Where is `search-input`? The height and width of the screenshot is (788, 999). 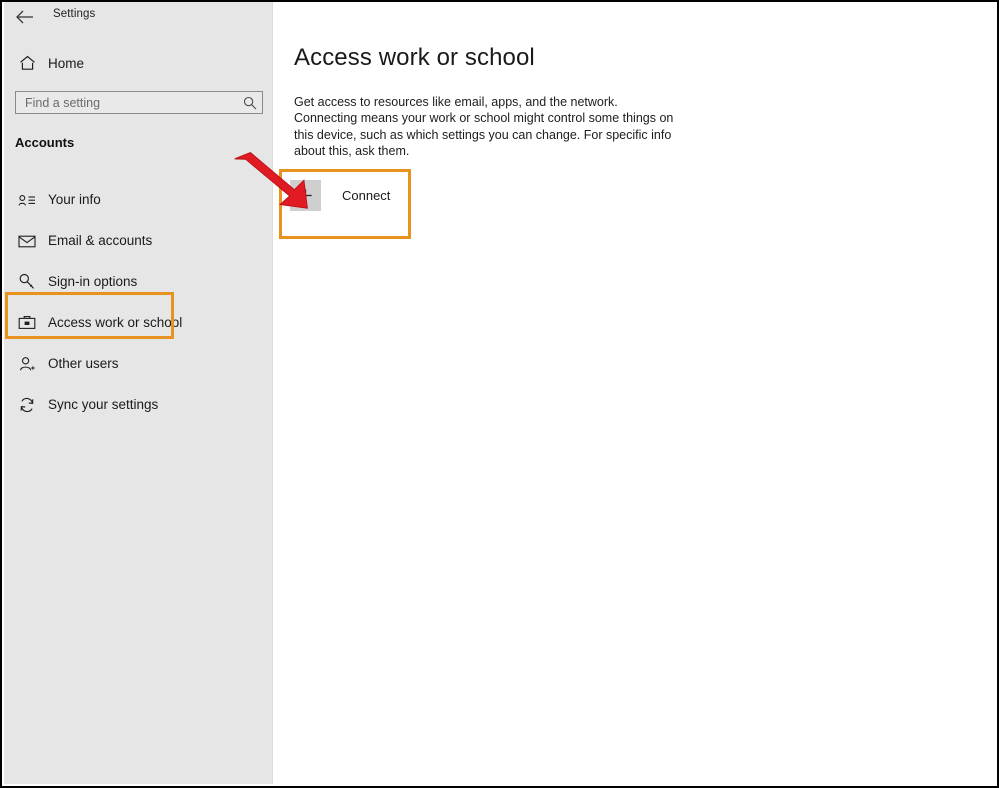
search-input is located at coordinates (127, 102).